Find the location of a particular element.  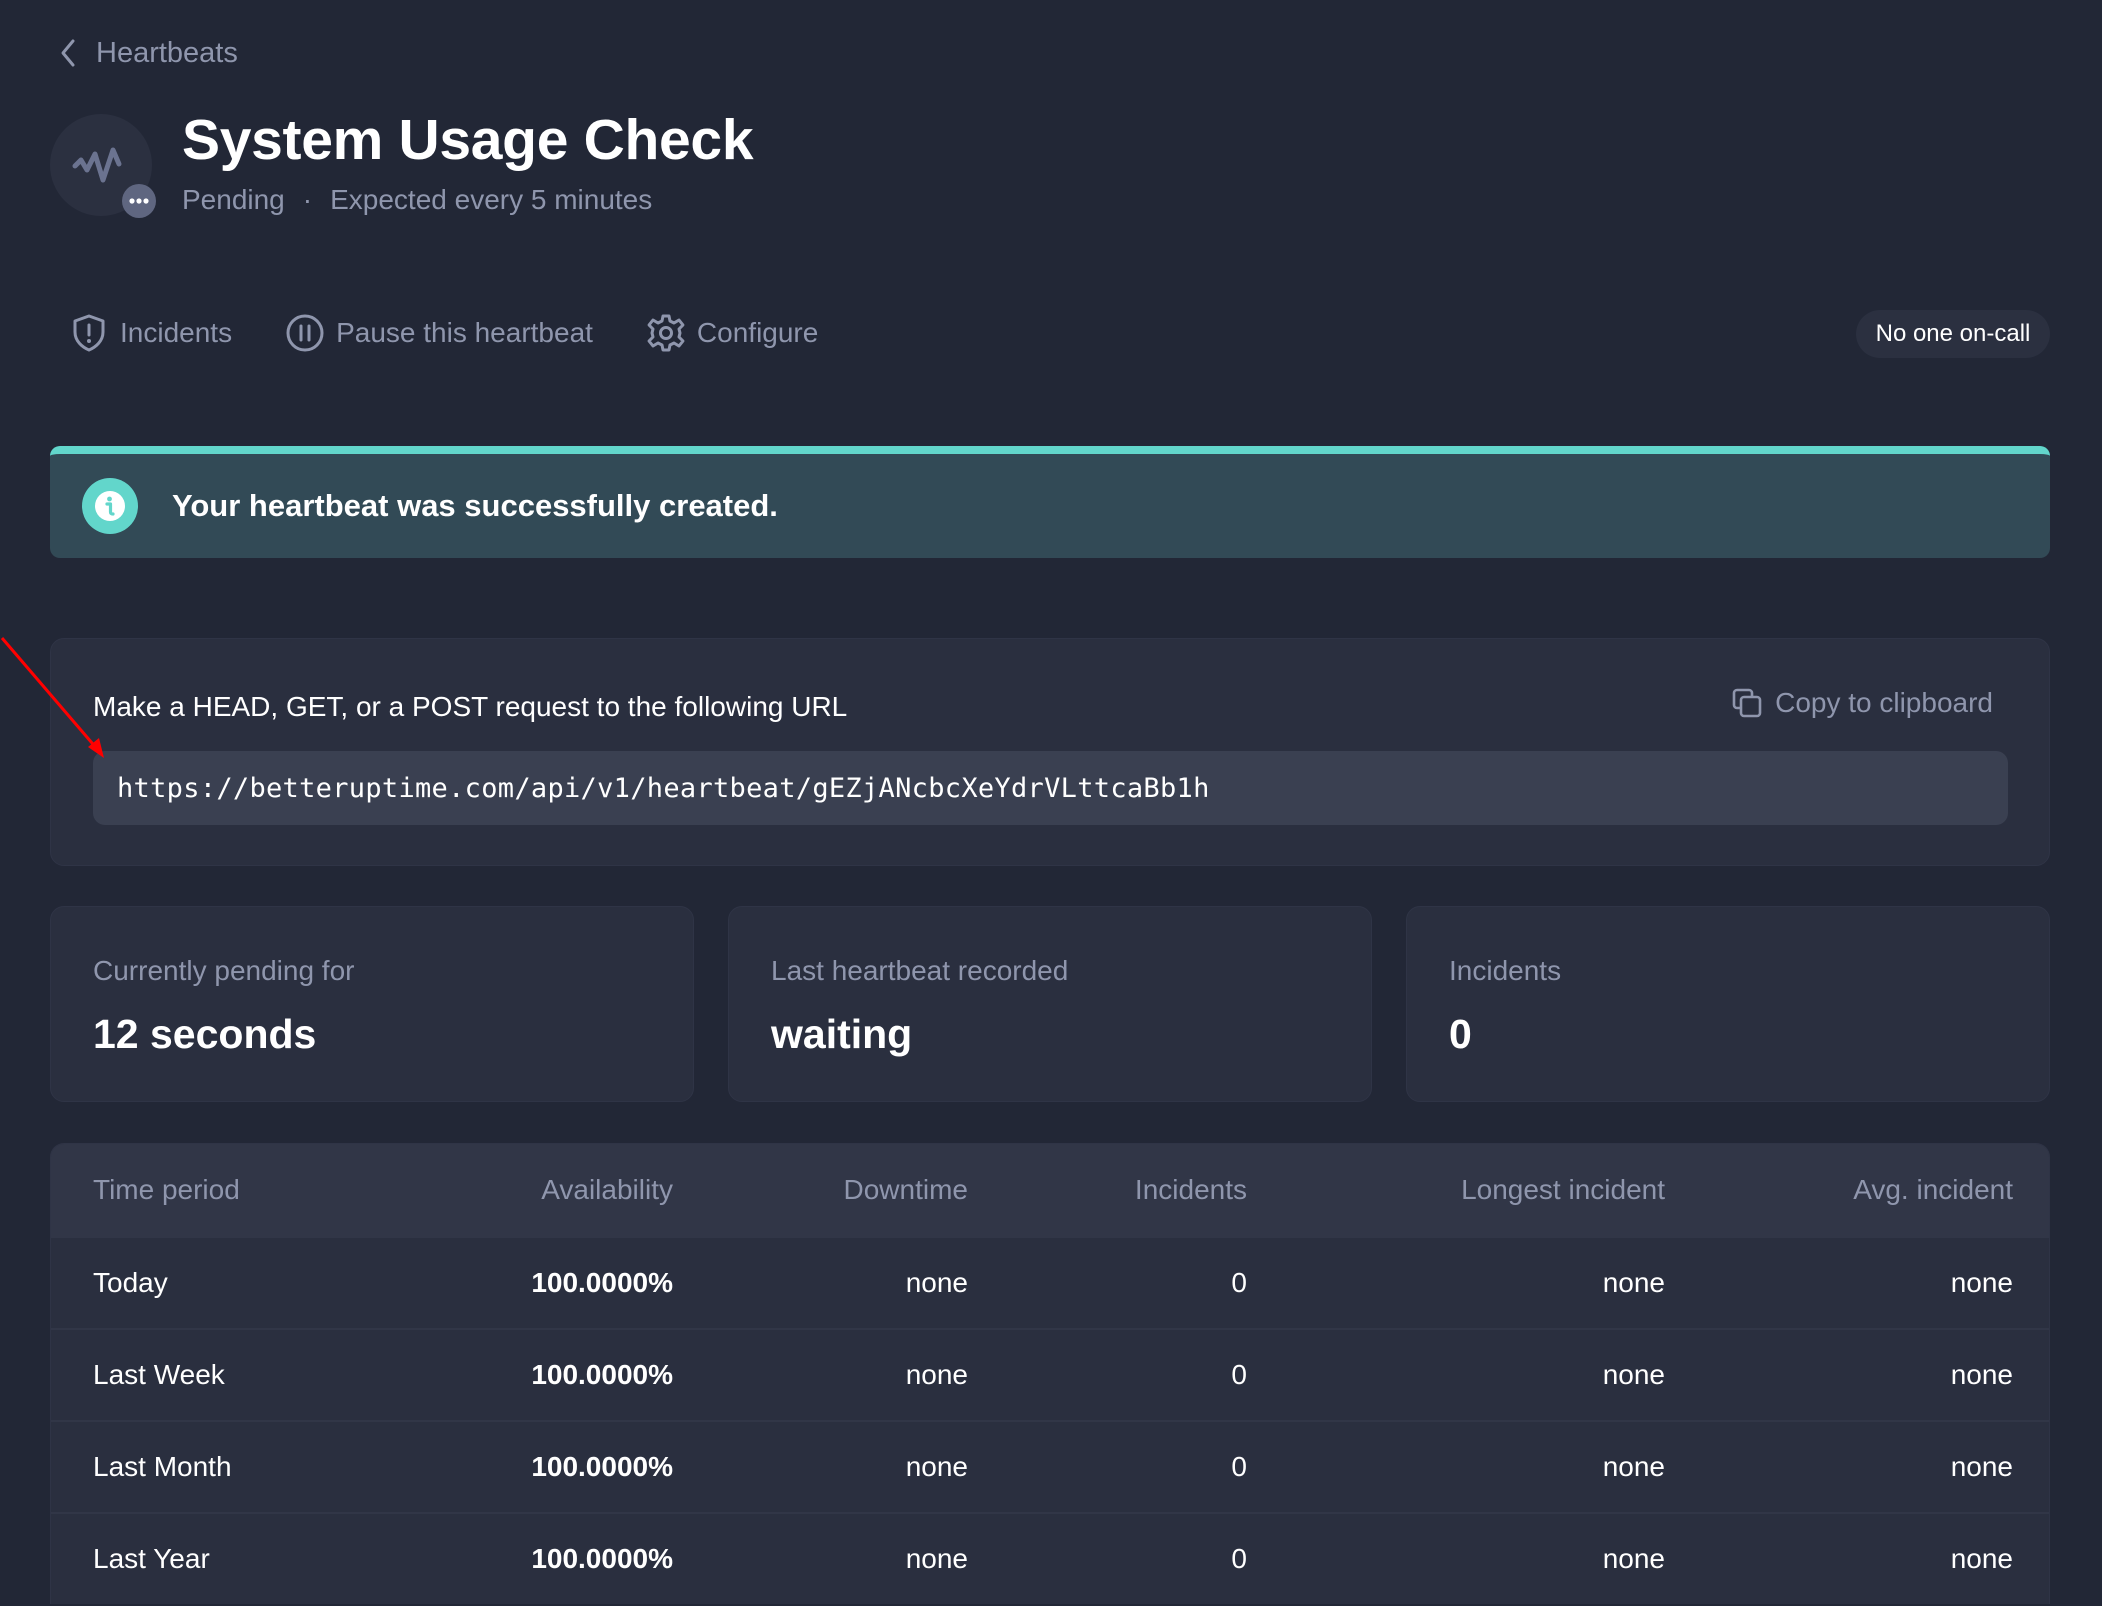

column-header-time-period: Time period is located at coordinates (166, 1189).